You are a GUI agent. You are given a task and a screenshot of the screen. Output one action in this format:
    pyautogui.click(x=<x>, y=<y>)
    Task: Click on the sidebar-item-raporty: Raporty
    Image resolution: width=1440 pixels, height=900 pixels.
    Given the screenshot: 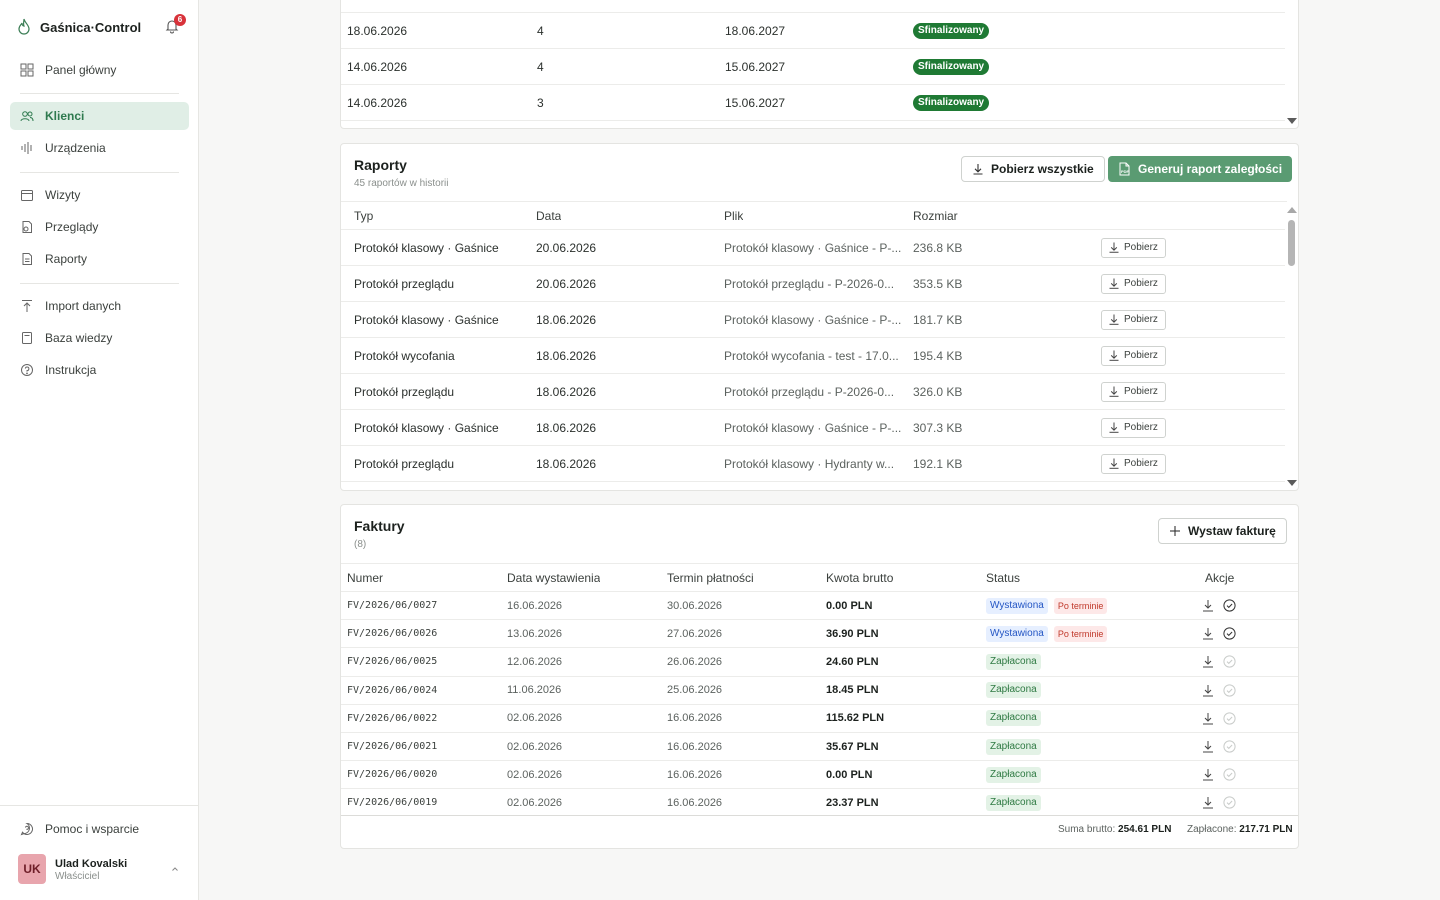 What is the action you would take?
    pyautogui.click(x=99, y=259)
    